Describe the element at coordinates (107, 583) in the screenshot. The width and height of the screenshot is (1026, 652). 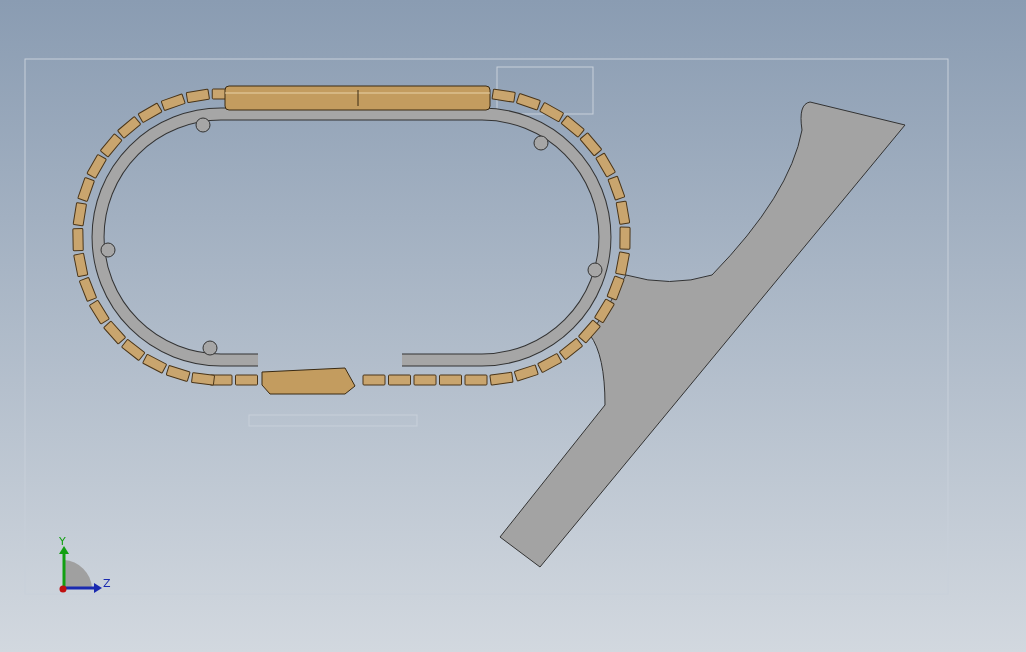
I see `z-axis-label: Z` at that location.